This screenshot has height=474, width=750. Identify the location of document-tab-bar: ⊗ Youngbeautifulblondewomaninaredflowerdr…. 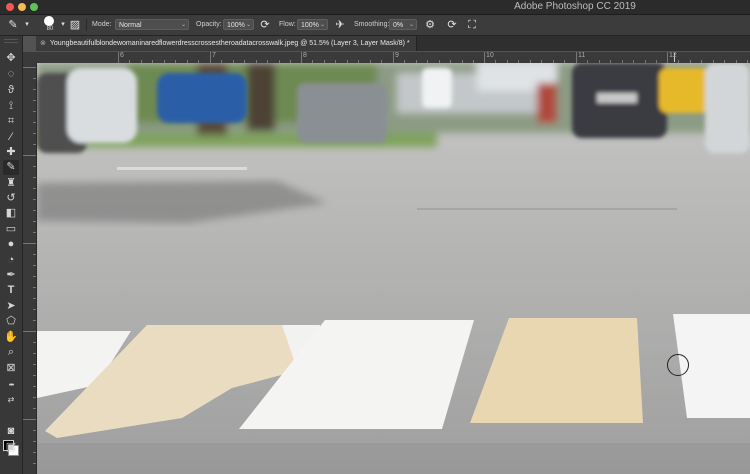
(393, 43).